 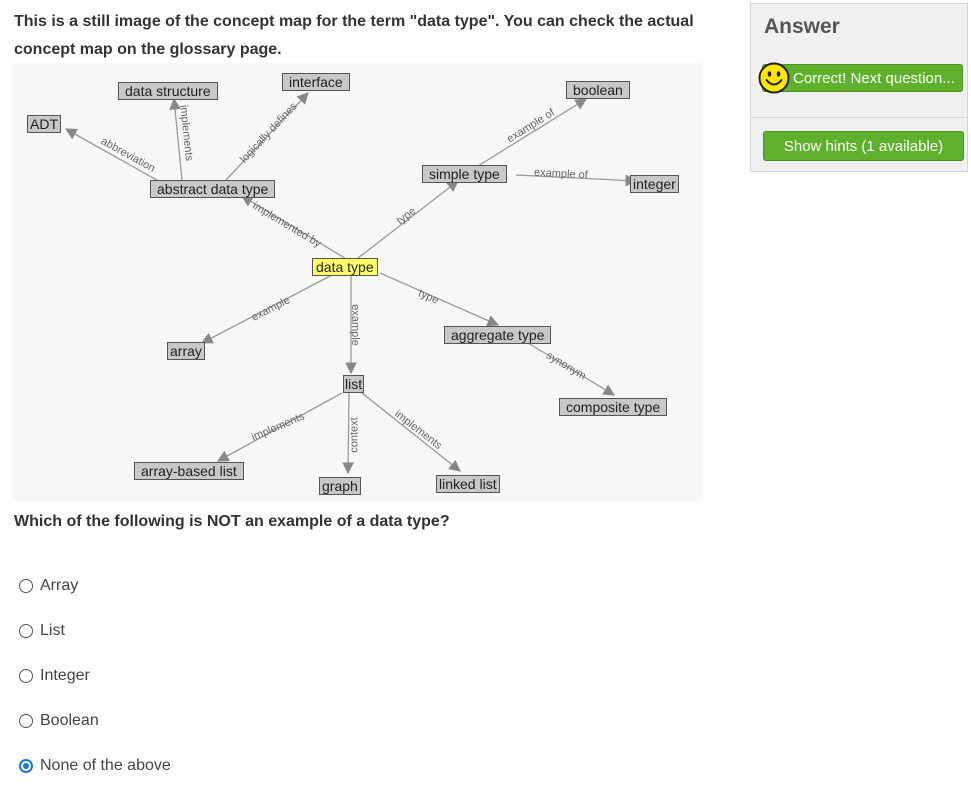 What do you see at coordinates (113, 156) in the screenshot?
I see `edge-abbreviation` at bounding box center [113, 156].